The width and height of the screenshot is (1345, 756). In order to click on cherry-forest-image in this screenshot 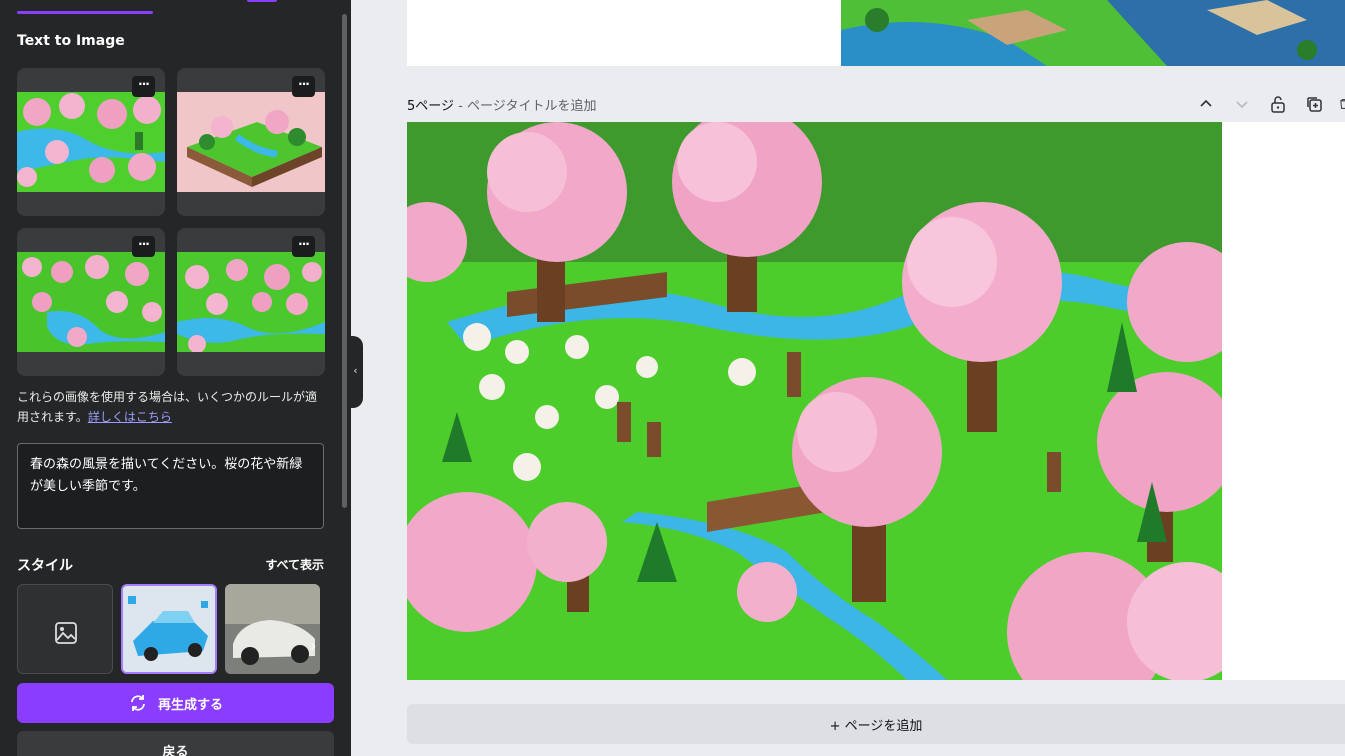, I will do `click(91, 142)`.